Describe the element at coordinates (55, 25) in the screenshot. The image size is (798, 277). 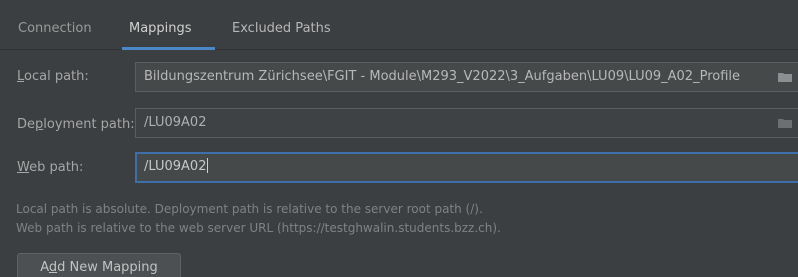
I see `tab-connection: Connection` at that location.